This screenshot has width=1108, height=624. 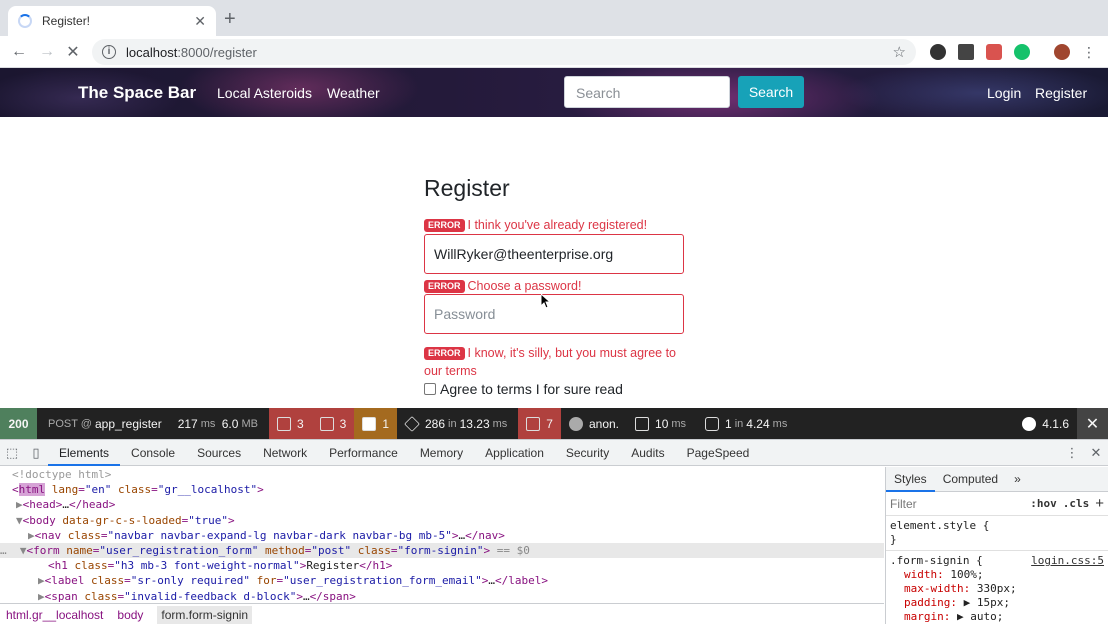 I want to click on calendar-icon, so click(x=642, y=423).